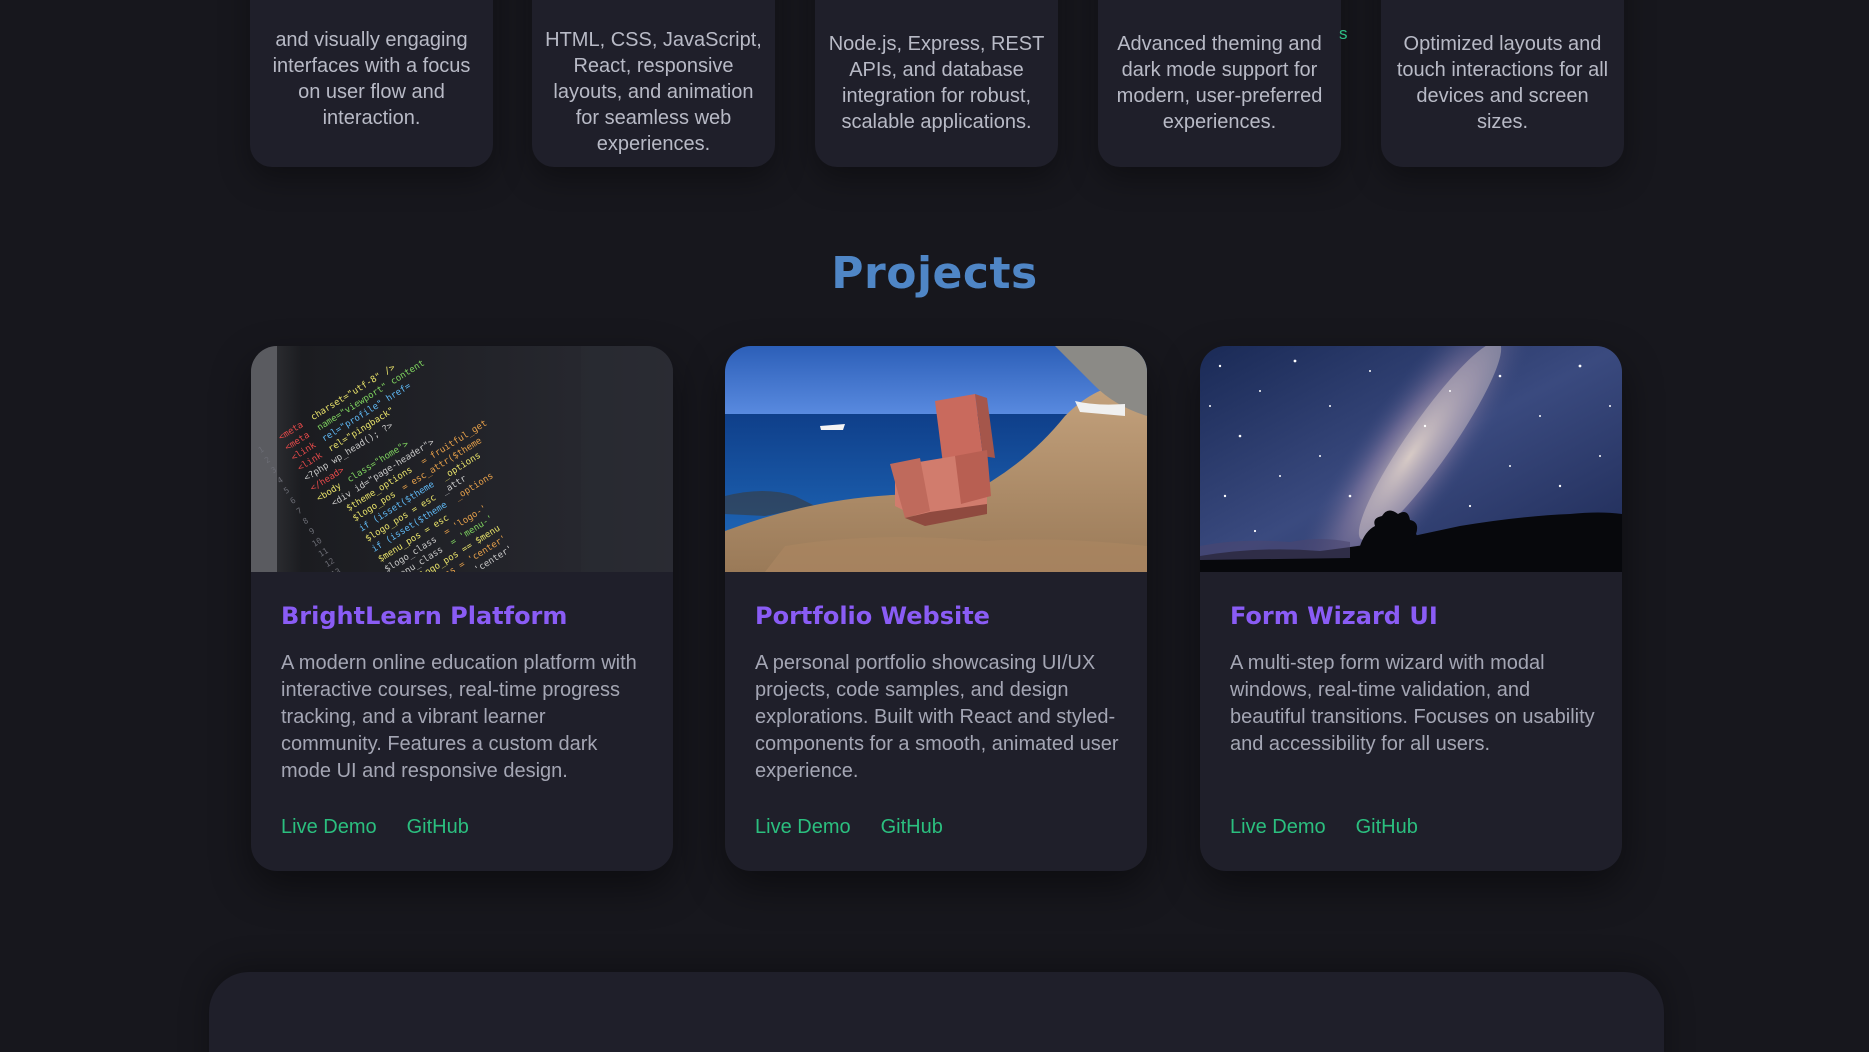 The image size is (1869, 1052). I want to click on section-title-projects: Projects, so click(934, 273).